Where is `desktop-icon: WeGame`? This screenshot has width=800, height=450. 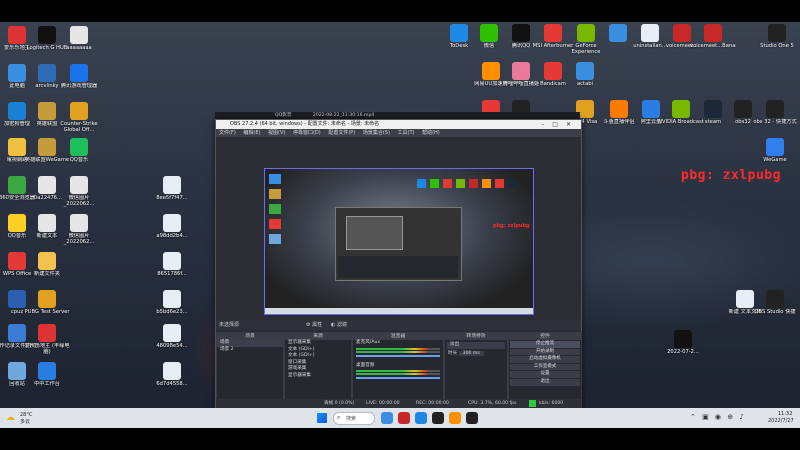
desktop-icon: WeGame is located at coordinates (775, 150).